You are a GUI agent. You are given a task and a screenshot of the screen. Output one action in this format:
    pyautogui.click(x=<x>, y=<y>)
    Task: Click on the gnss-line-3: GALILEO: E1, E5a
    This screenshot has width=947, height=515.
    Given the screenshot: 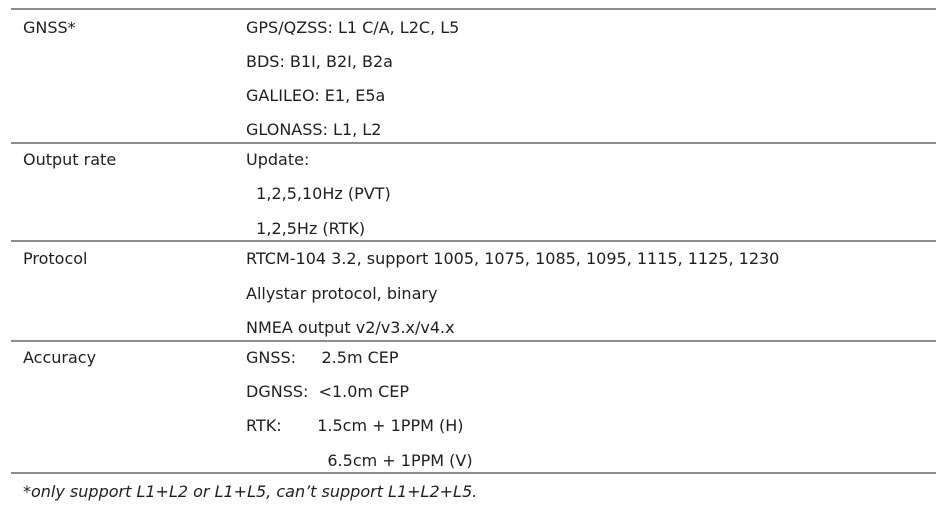 What is the action you would take?
    pyautogui.click(x=316, y=95)
    